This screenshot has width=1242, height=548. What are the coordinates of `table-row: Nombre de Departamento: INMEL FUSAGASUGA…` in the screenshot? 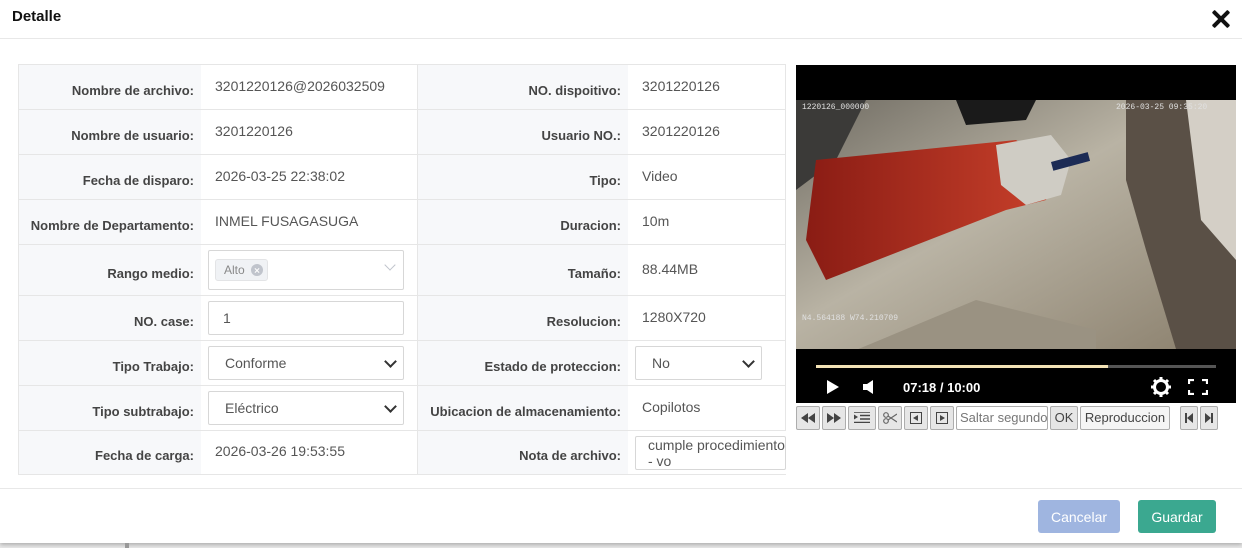 It's located at (402, 222).